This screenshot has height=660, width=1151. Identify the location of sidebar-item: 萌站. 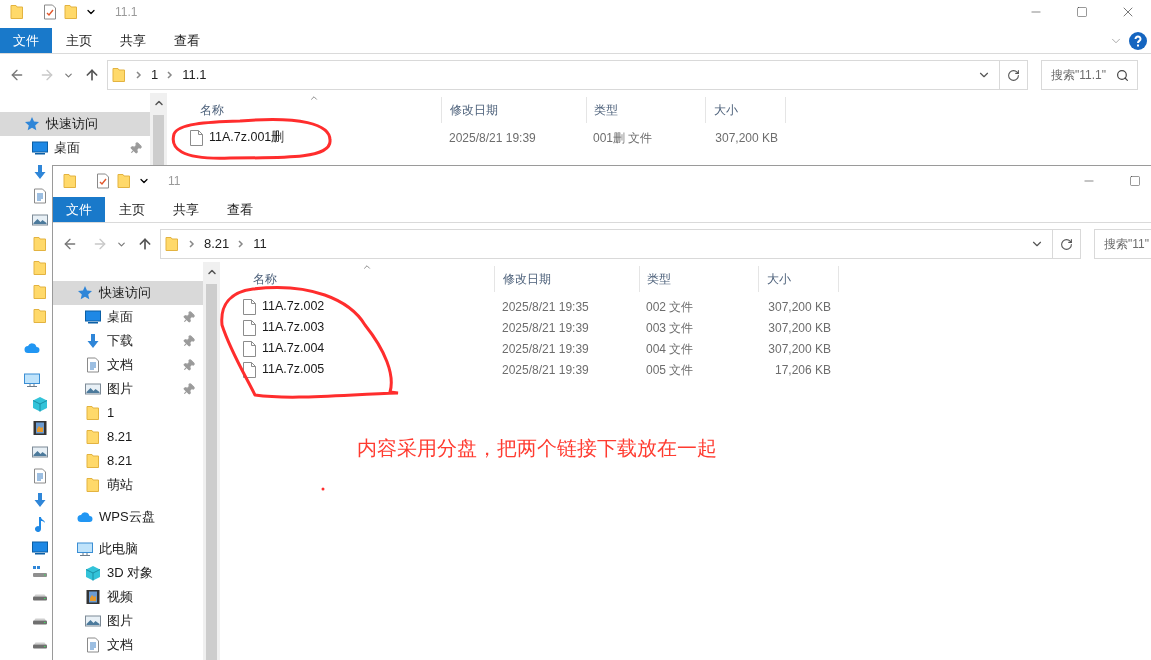
(128, 485).